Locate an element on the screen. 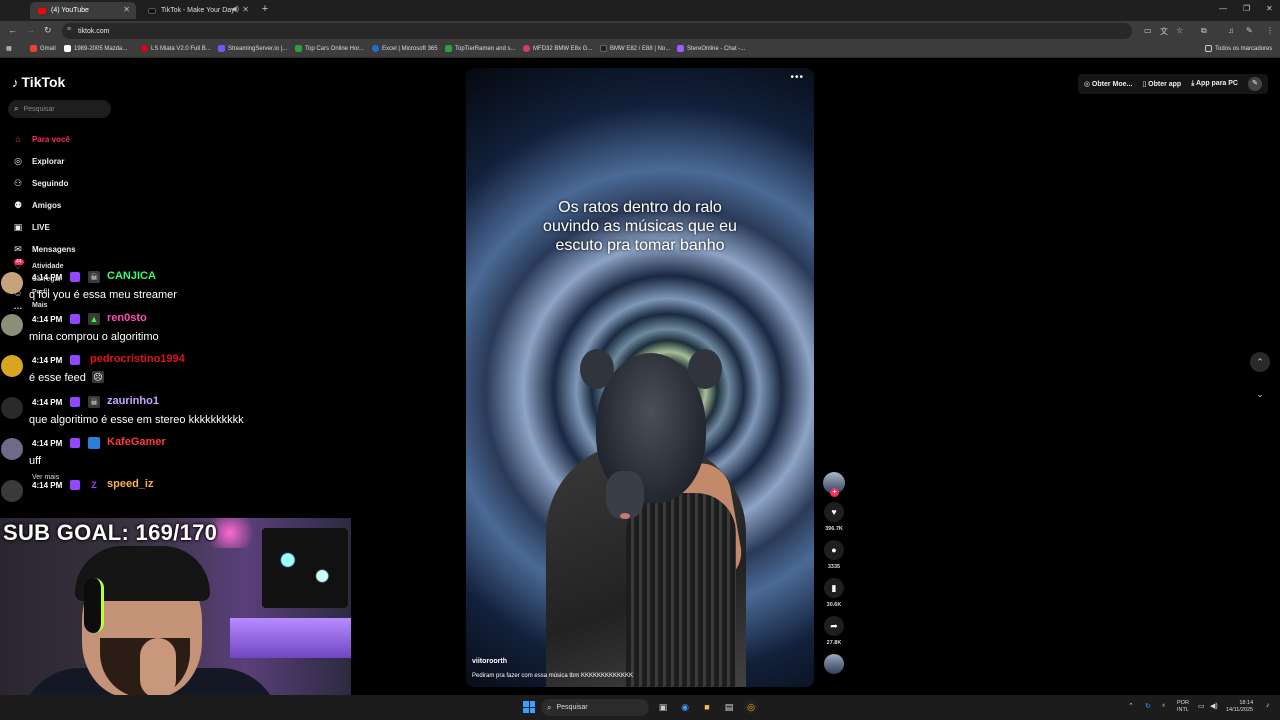 The height and width of the screenshot is (720, 1280). sidebar-item-explorar: ◎ Explorar is located at coordinates (44, 161).